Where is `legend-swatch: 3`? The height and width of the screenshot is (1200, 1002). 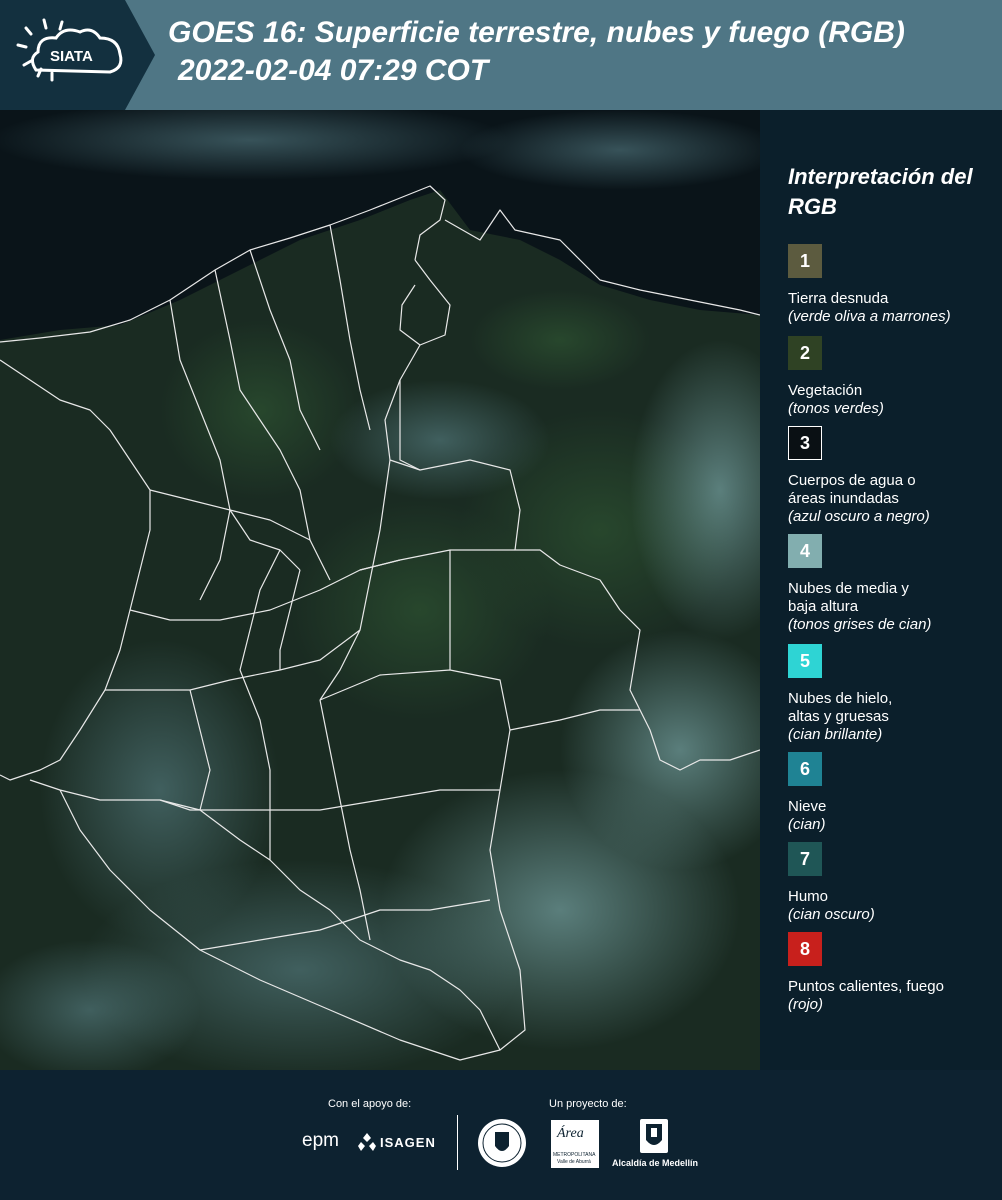
legend-swatch: 3 is located at coordinates (805, 443).